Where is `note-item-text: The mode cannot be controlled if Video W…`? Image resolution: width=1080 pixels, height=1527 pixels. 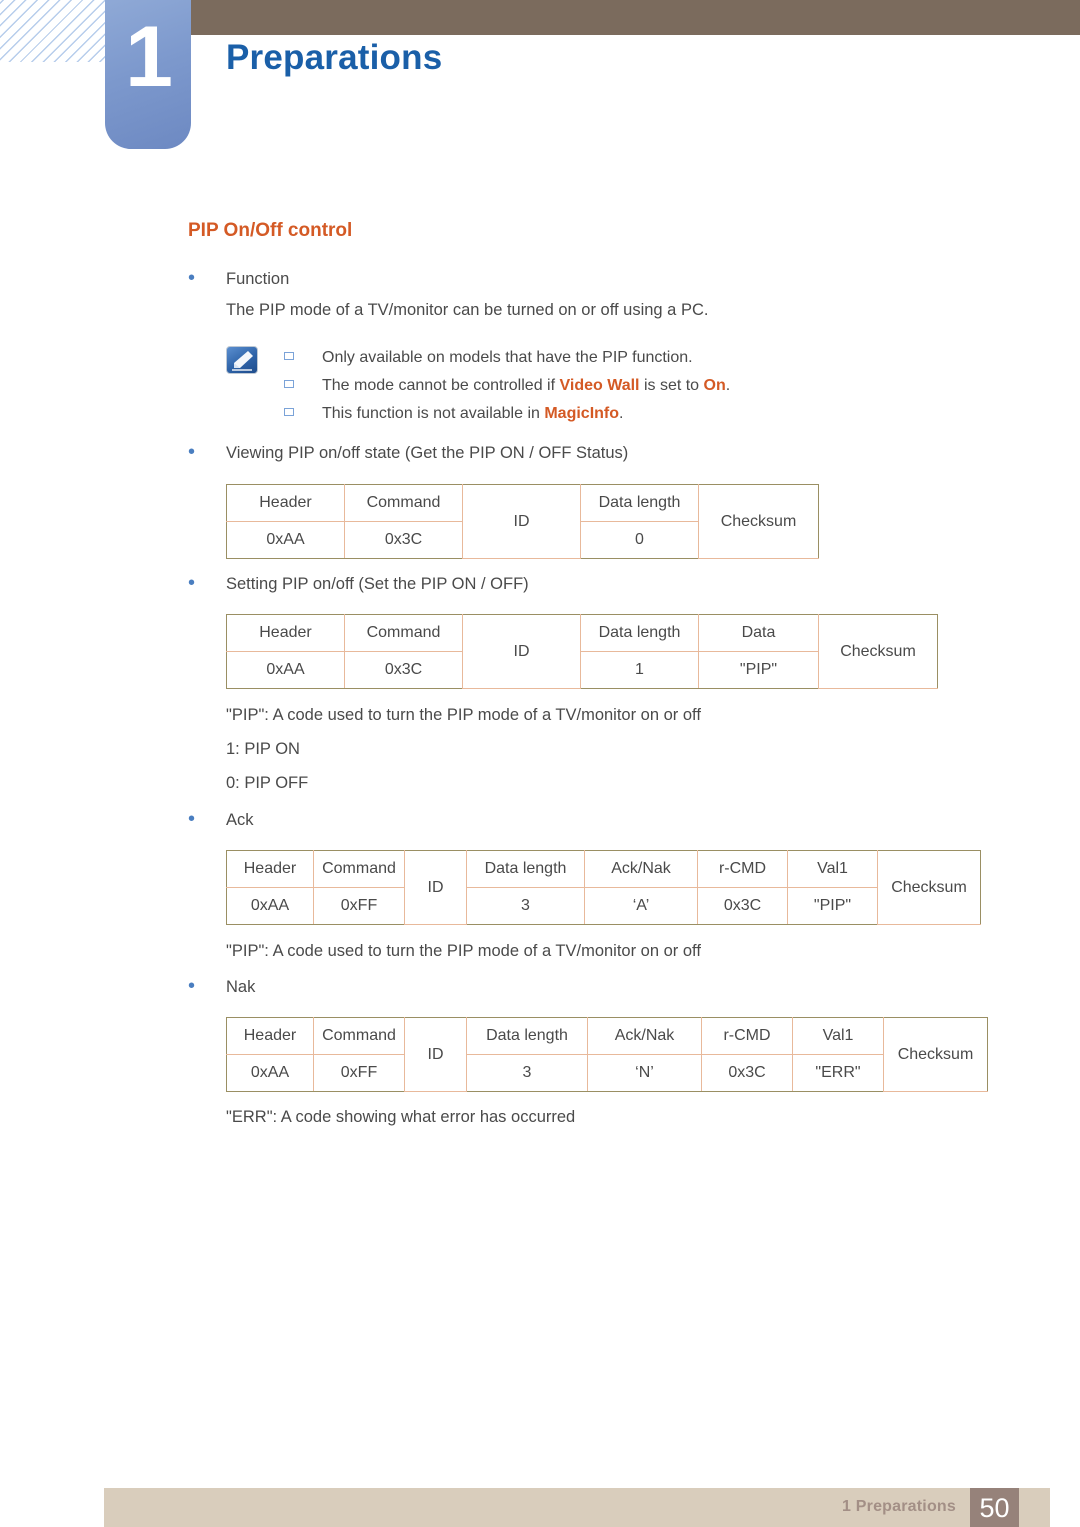
note-item-text: The mode cannot be controlled if Video W… is located at coordinates (526, 385).